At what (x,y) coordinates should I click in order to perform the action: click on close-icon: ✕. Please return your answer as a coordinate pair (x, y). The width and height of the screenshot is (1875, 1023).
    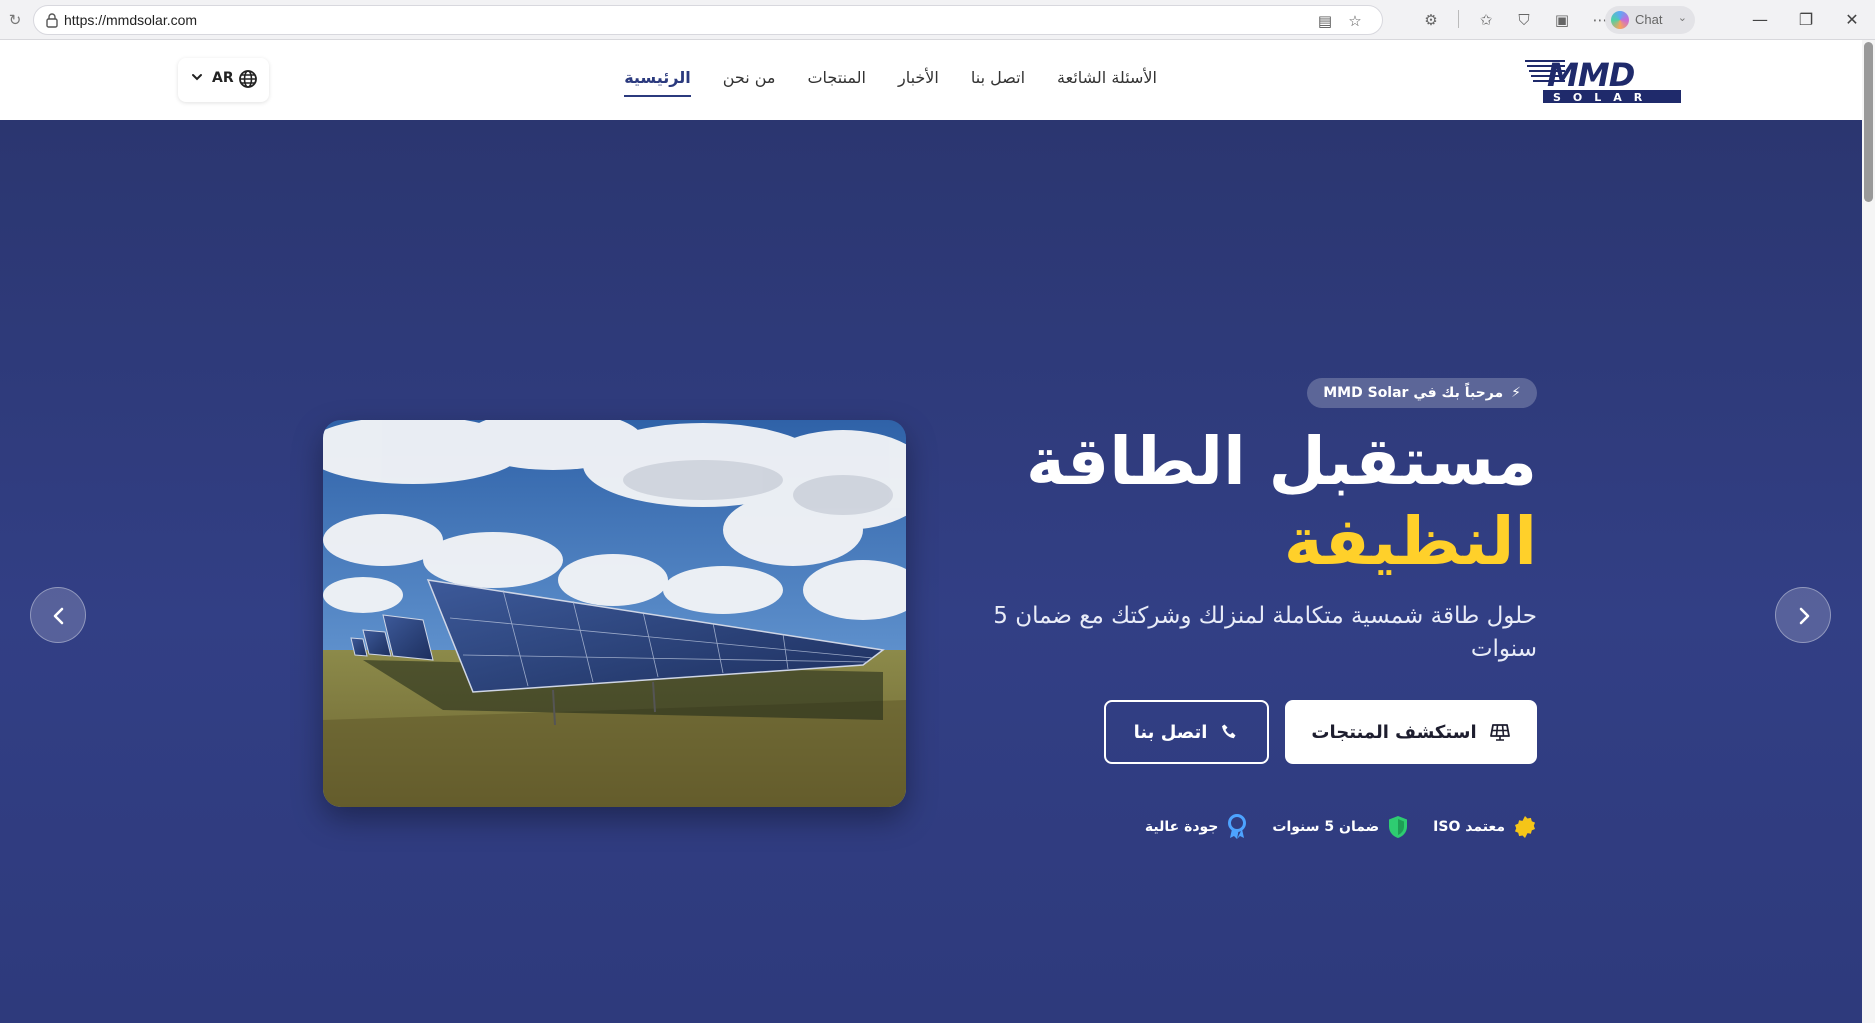
    Looking at the image, I should click on (1852, 20).